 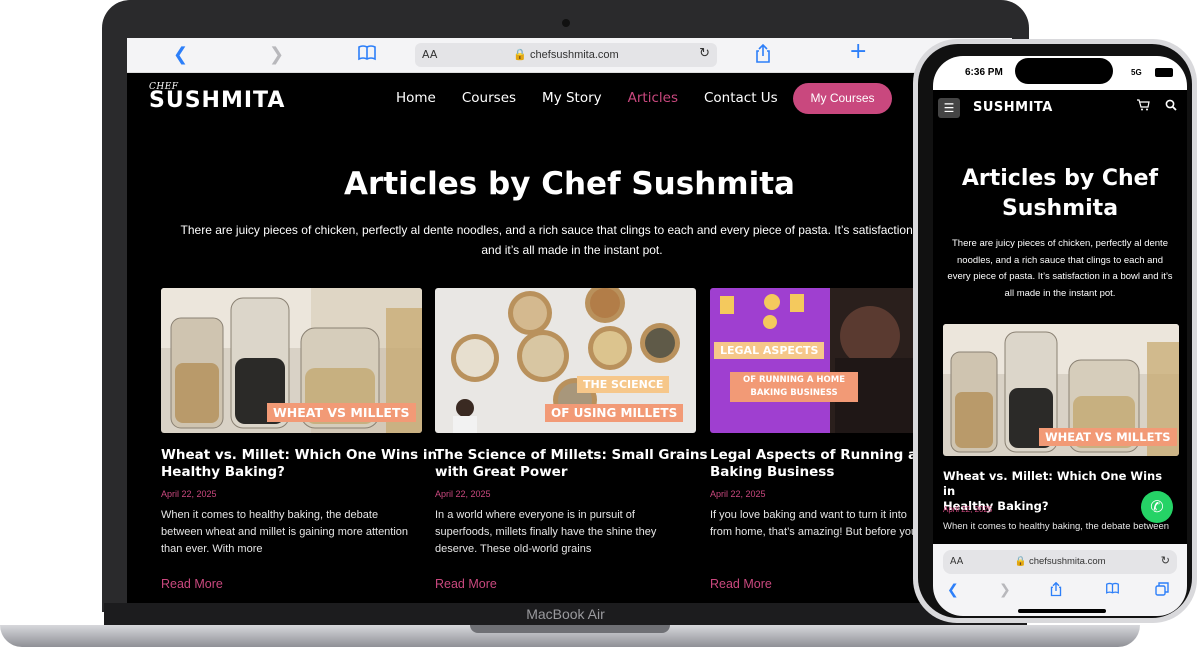 What do you see at coordinates (416, 98) in the screenshot?
I see `nav-home: Home` at bounding box center [416, 98].